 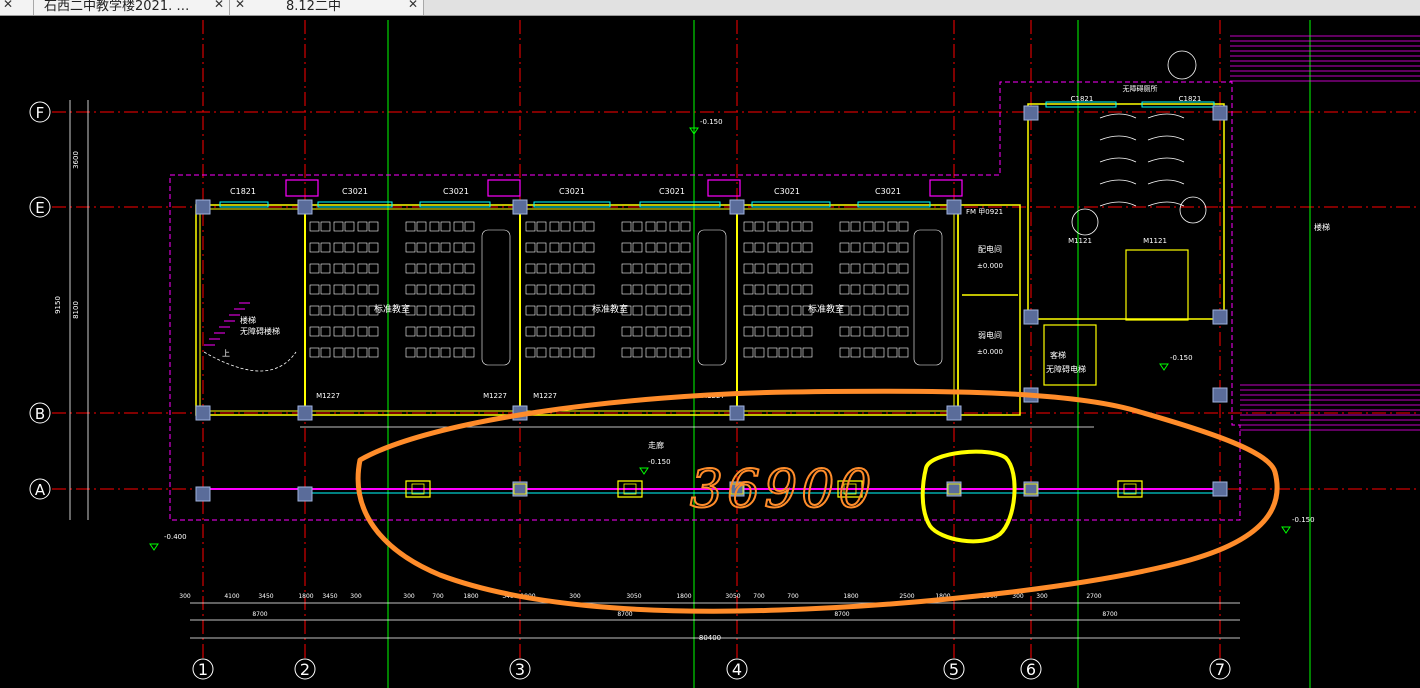 I want to click on document-tab: ✕, so click(x=17, y=7).